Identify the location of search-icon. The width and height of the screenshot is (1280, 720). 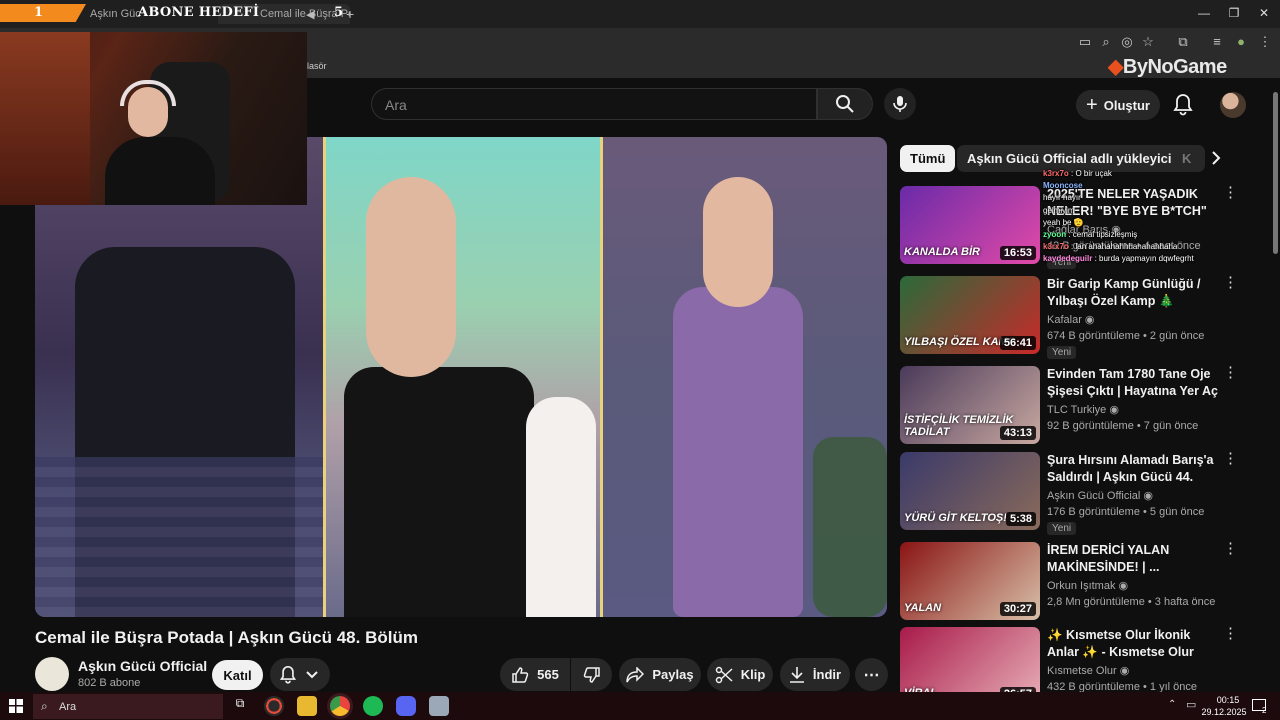
(845, 104).